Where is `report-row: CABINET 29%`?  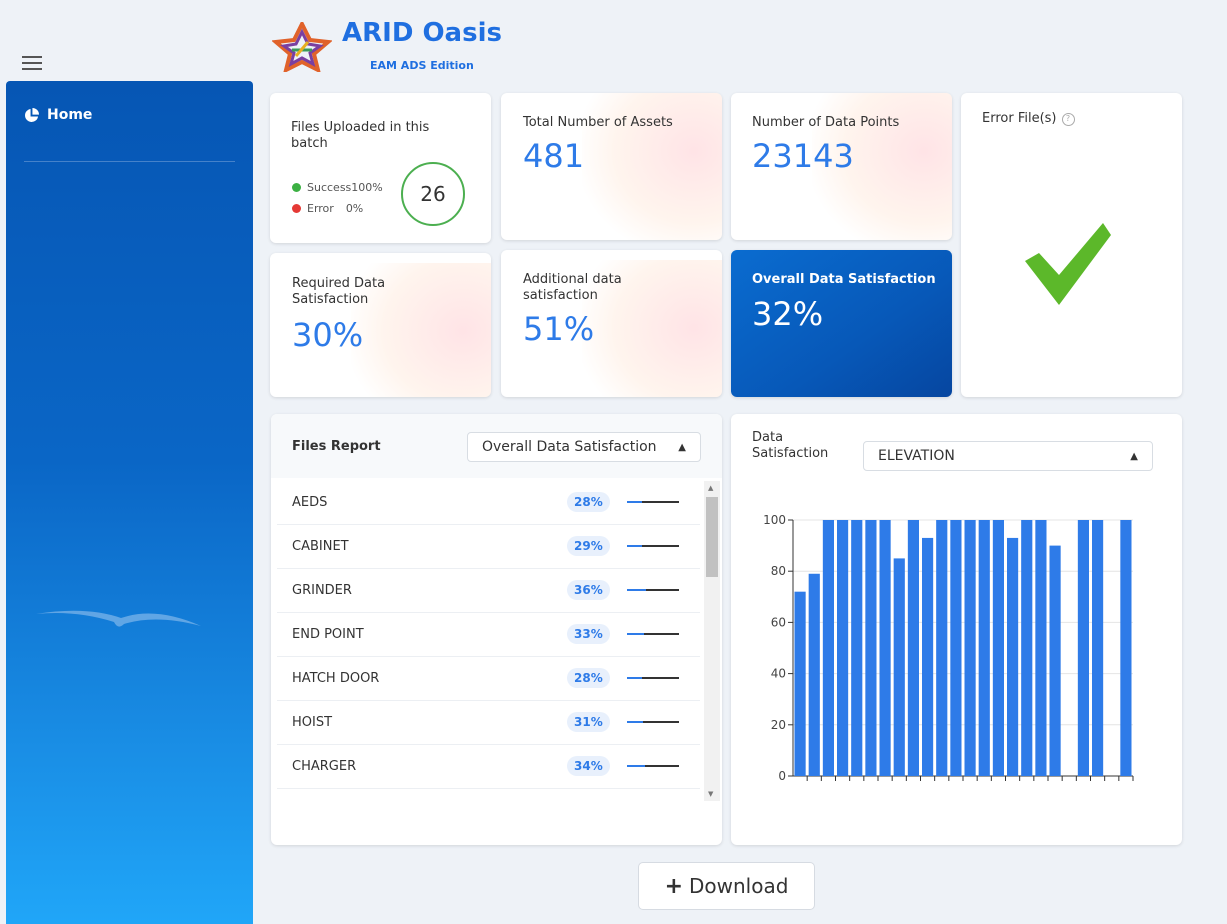 report-row: CABINET 29% is located at coordinates (488, 546).